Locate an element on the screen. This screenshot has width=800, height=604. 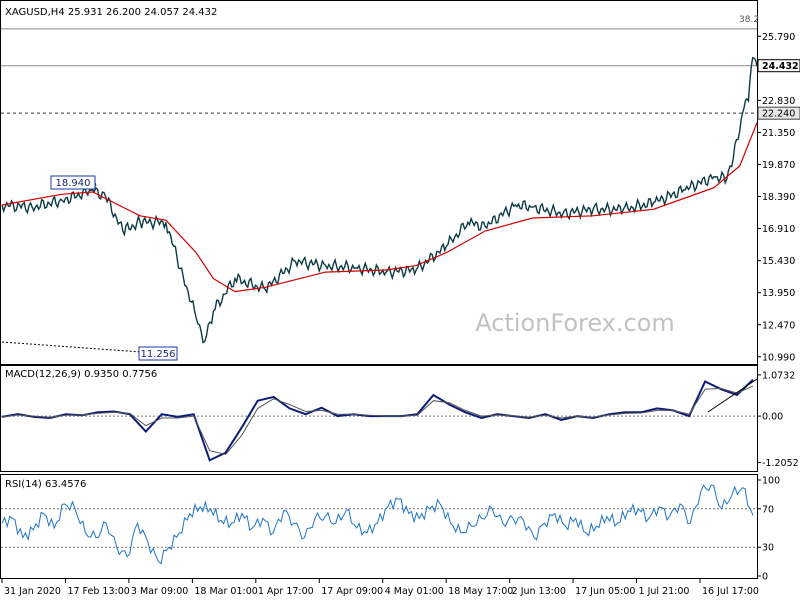
swing-low-label: 11.256 is located at coordinates (158, 354).